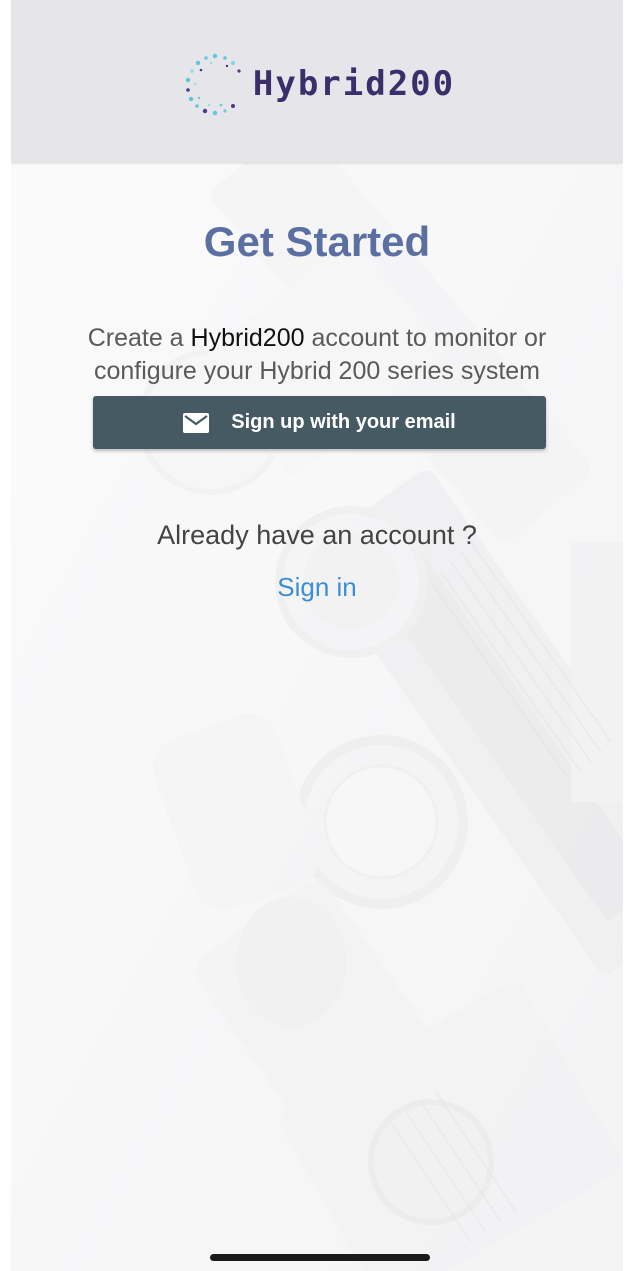  I want to click on logo-dots-icon, so click(213, 84).